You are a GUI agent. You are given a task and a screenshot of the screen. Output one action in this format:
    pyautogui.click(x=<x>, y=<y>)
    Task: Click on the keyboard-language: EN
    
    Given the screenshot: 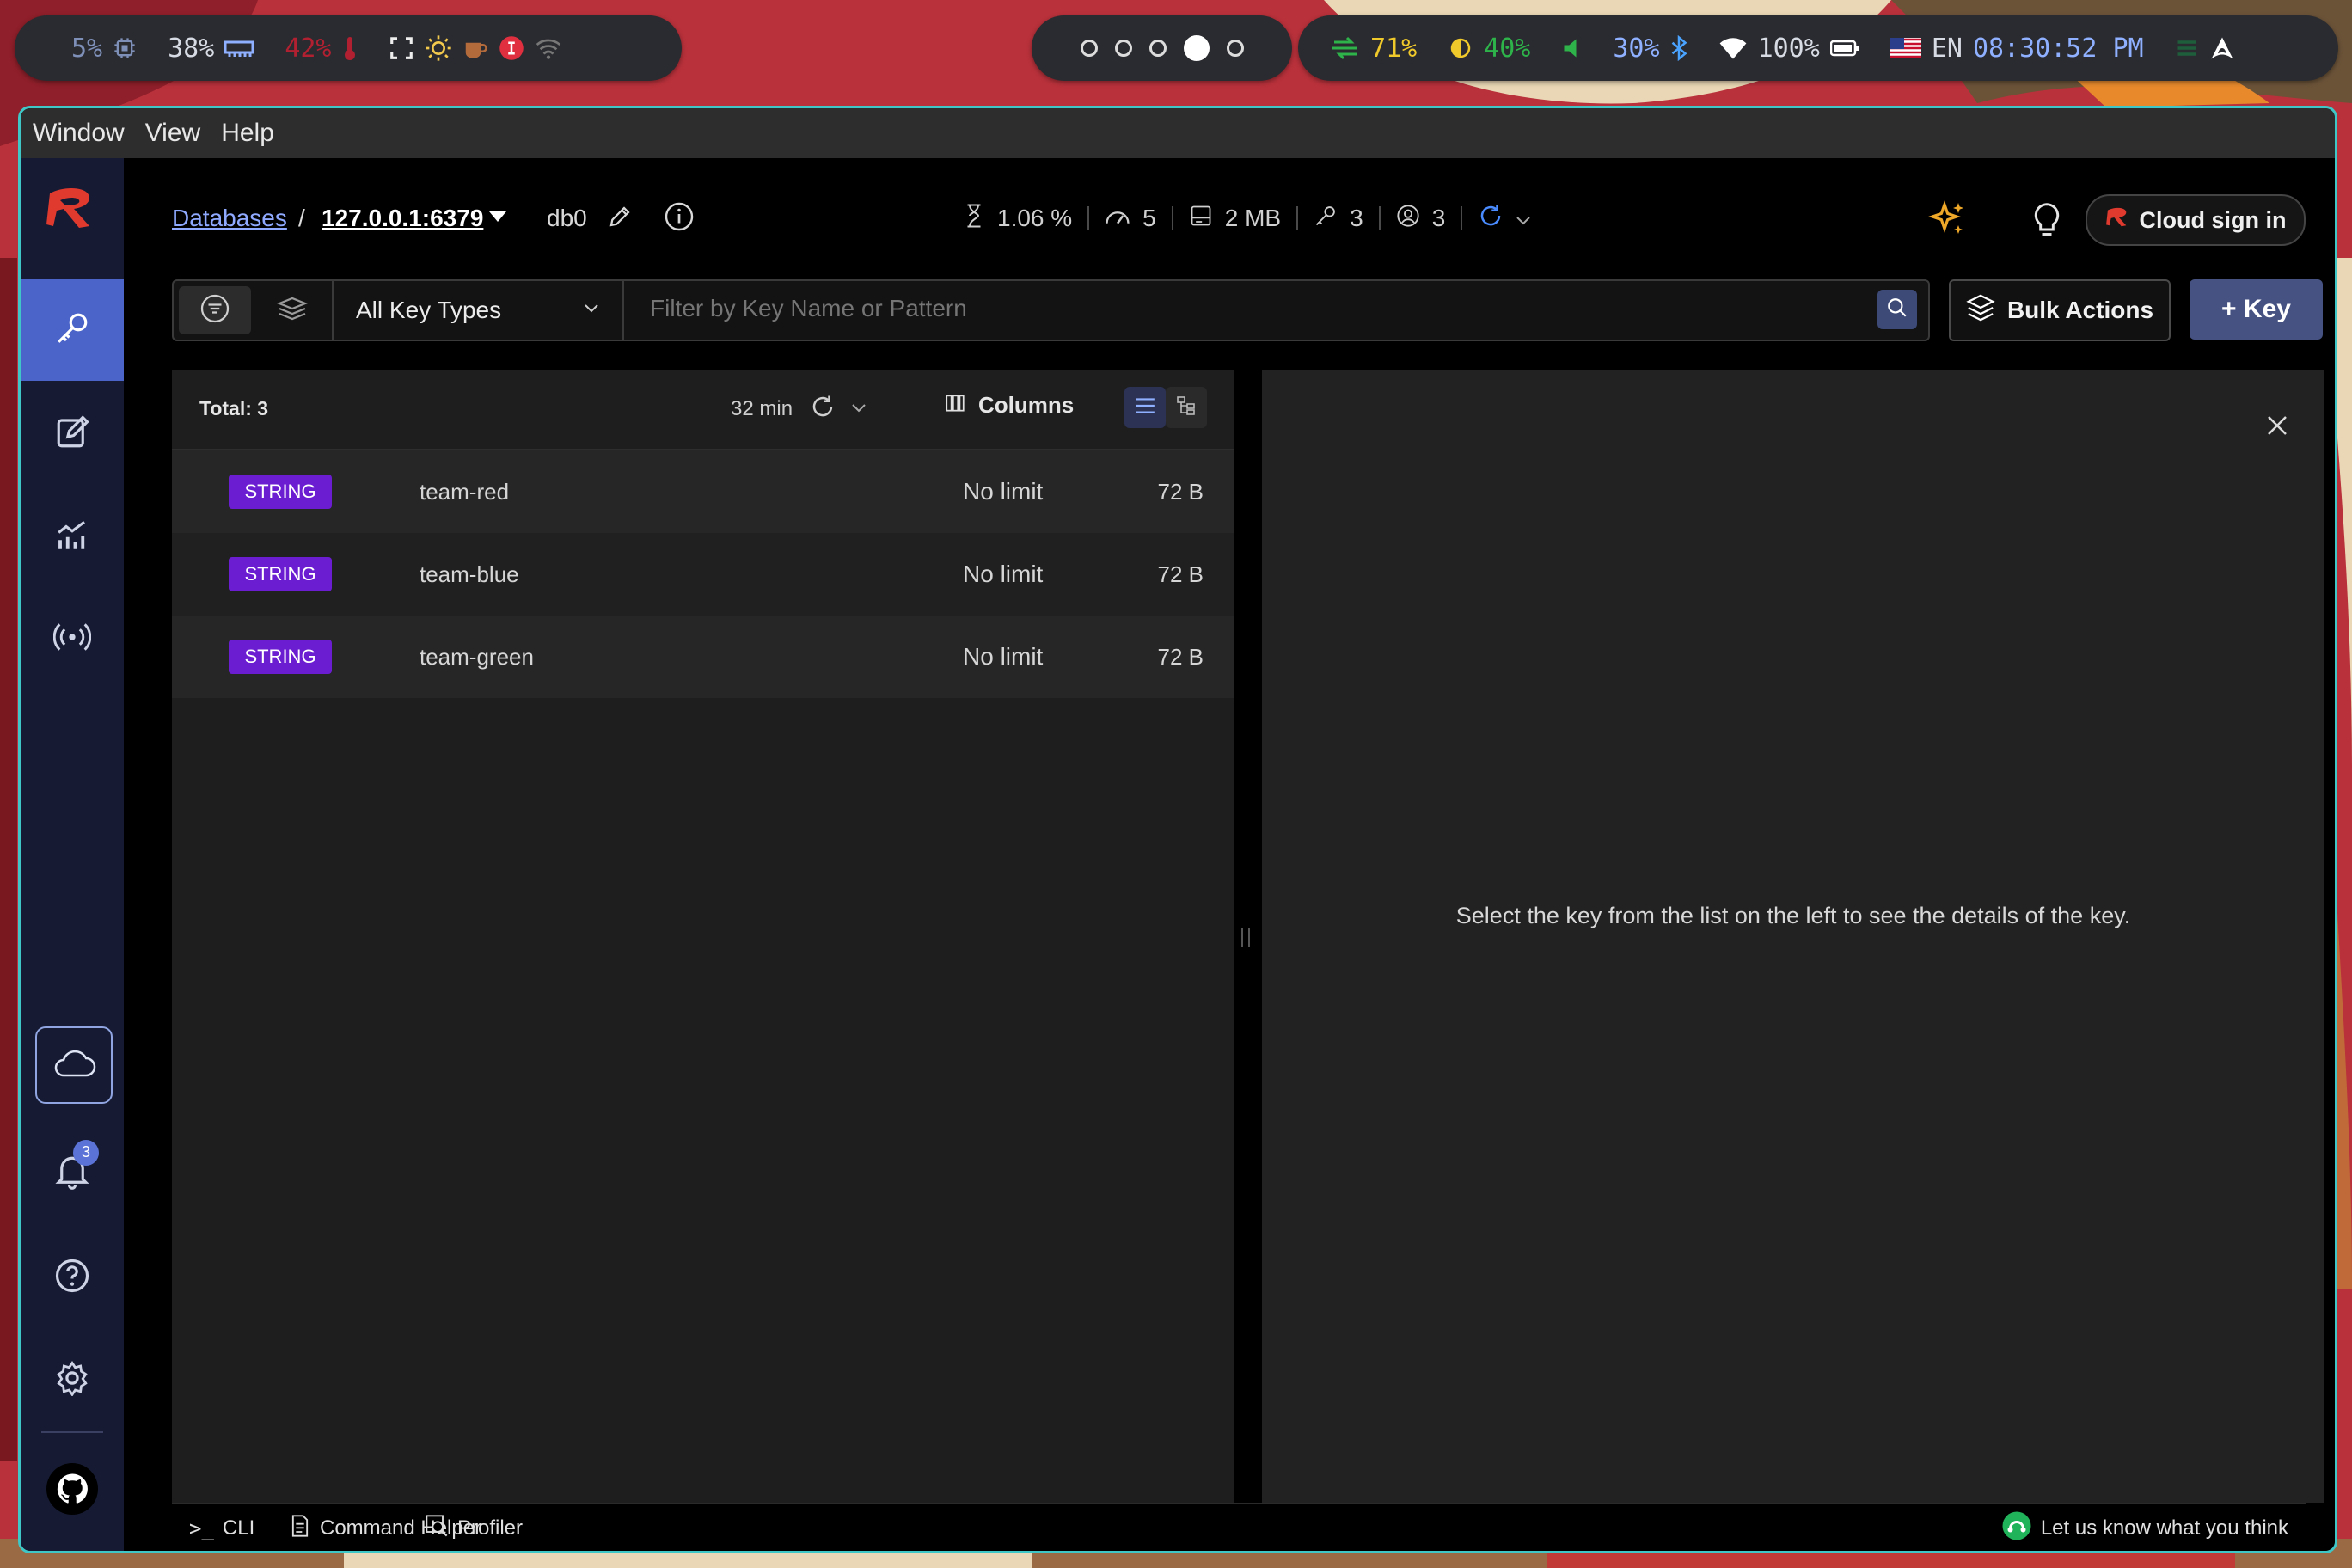 What is the action you would take?
    pyautogui.click(x=1947, y=49)
    